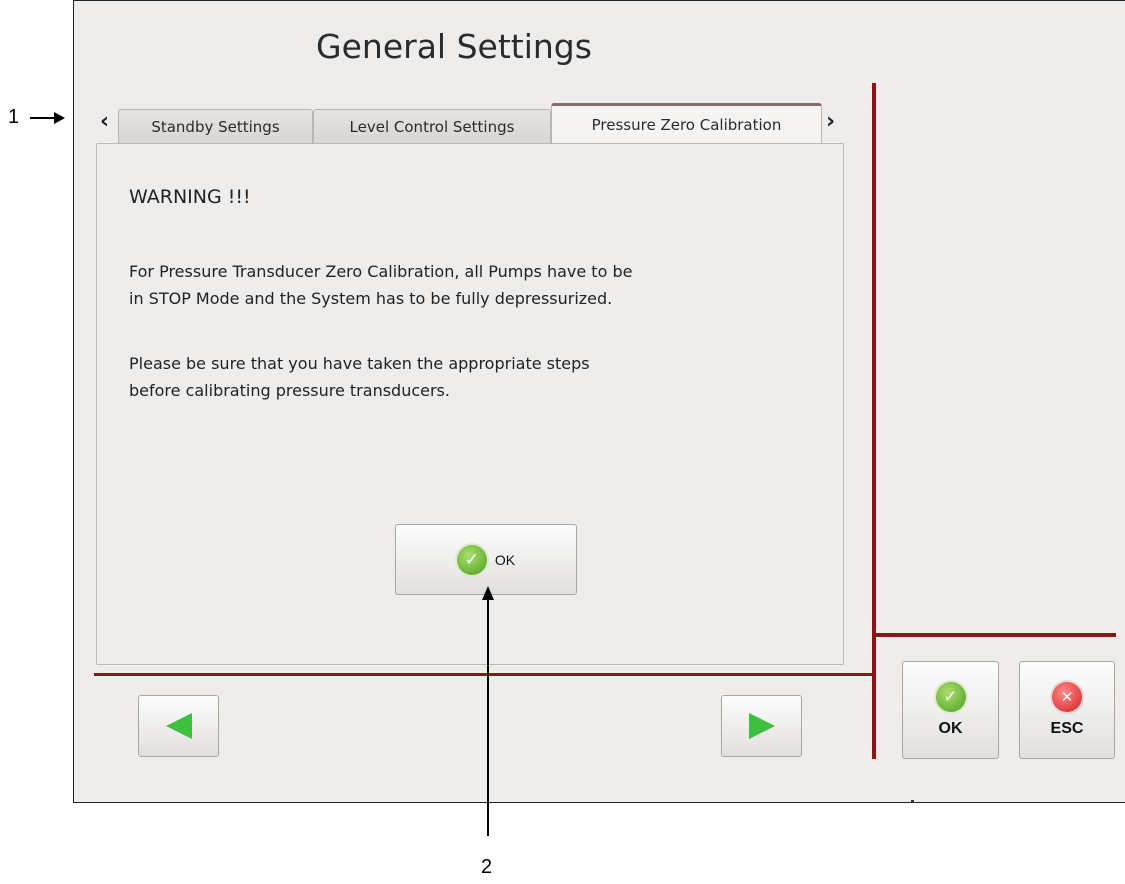 Image resolution: width=1125 pixels, height=884 pixels. Describe the element at coordinates (996, 635) in the screenshot. I see `divider-right-horizontal` at that location.